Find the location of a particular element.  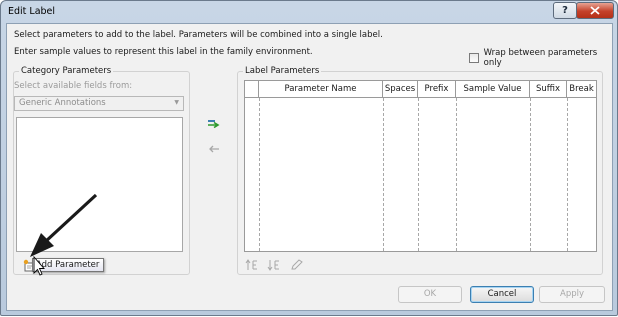

close-icon is located at coordinates (595, 10).